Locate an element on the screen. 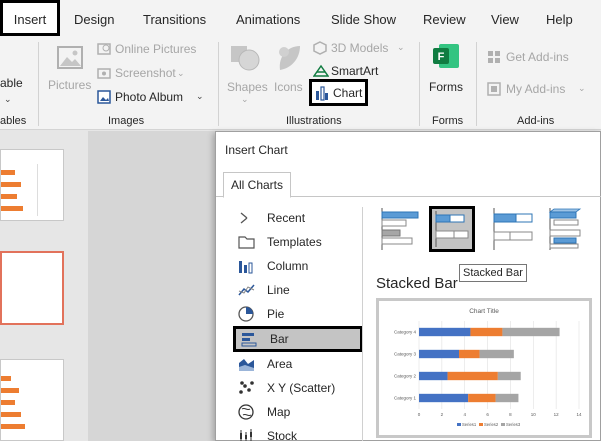  x-tick-label: 10 is located at coordinates (534, 414).